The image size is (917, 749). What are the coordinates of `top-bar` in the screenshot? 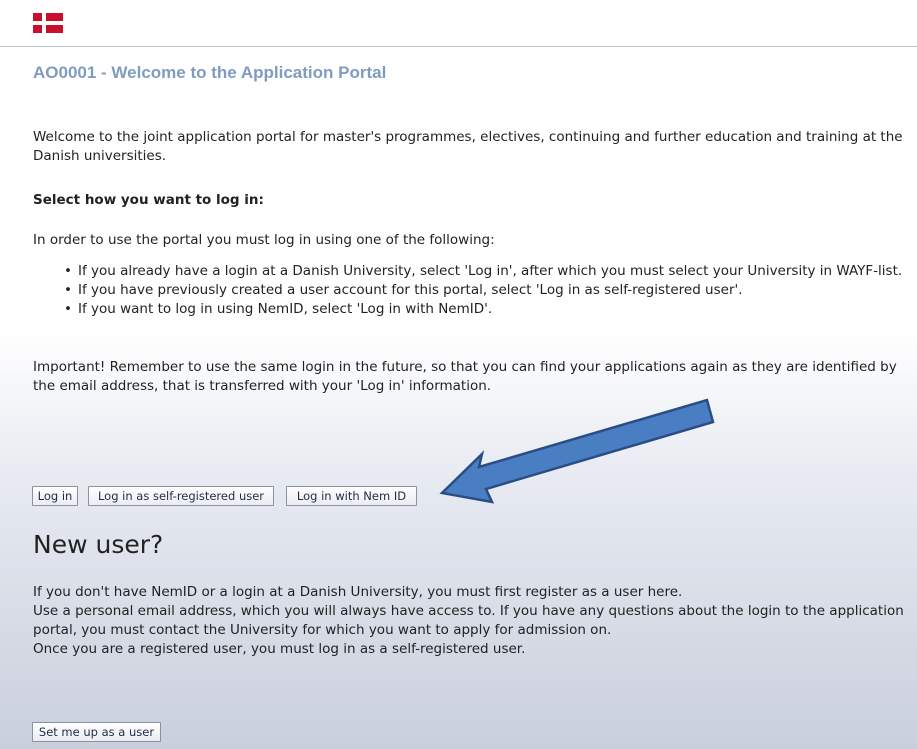 It's located at (458, 23).